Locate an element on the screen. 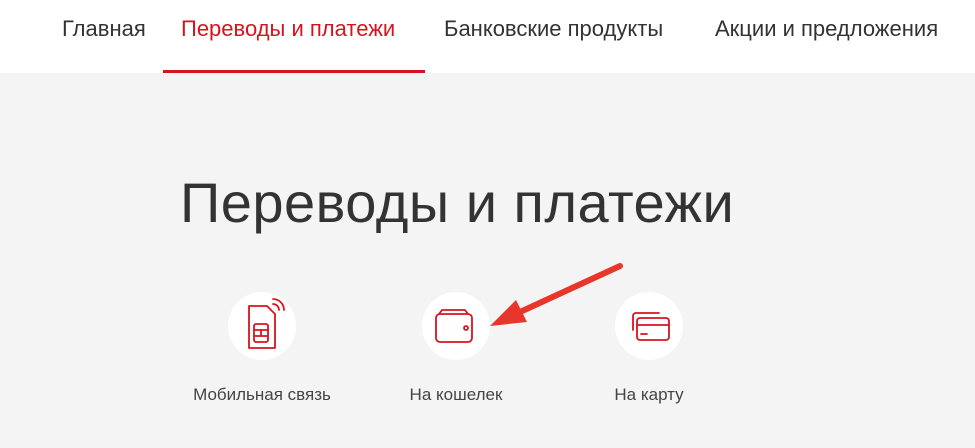 This screenshot has height=448, width=975. nav-item-bank-products: Банковские продукты is located at coordinates (553, 36).